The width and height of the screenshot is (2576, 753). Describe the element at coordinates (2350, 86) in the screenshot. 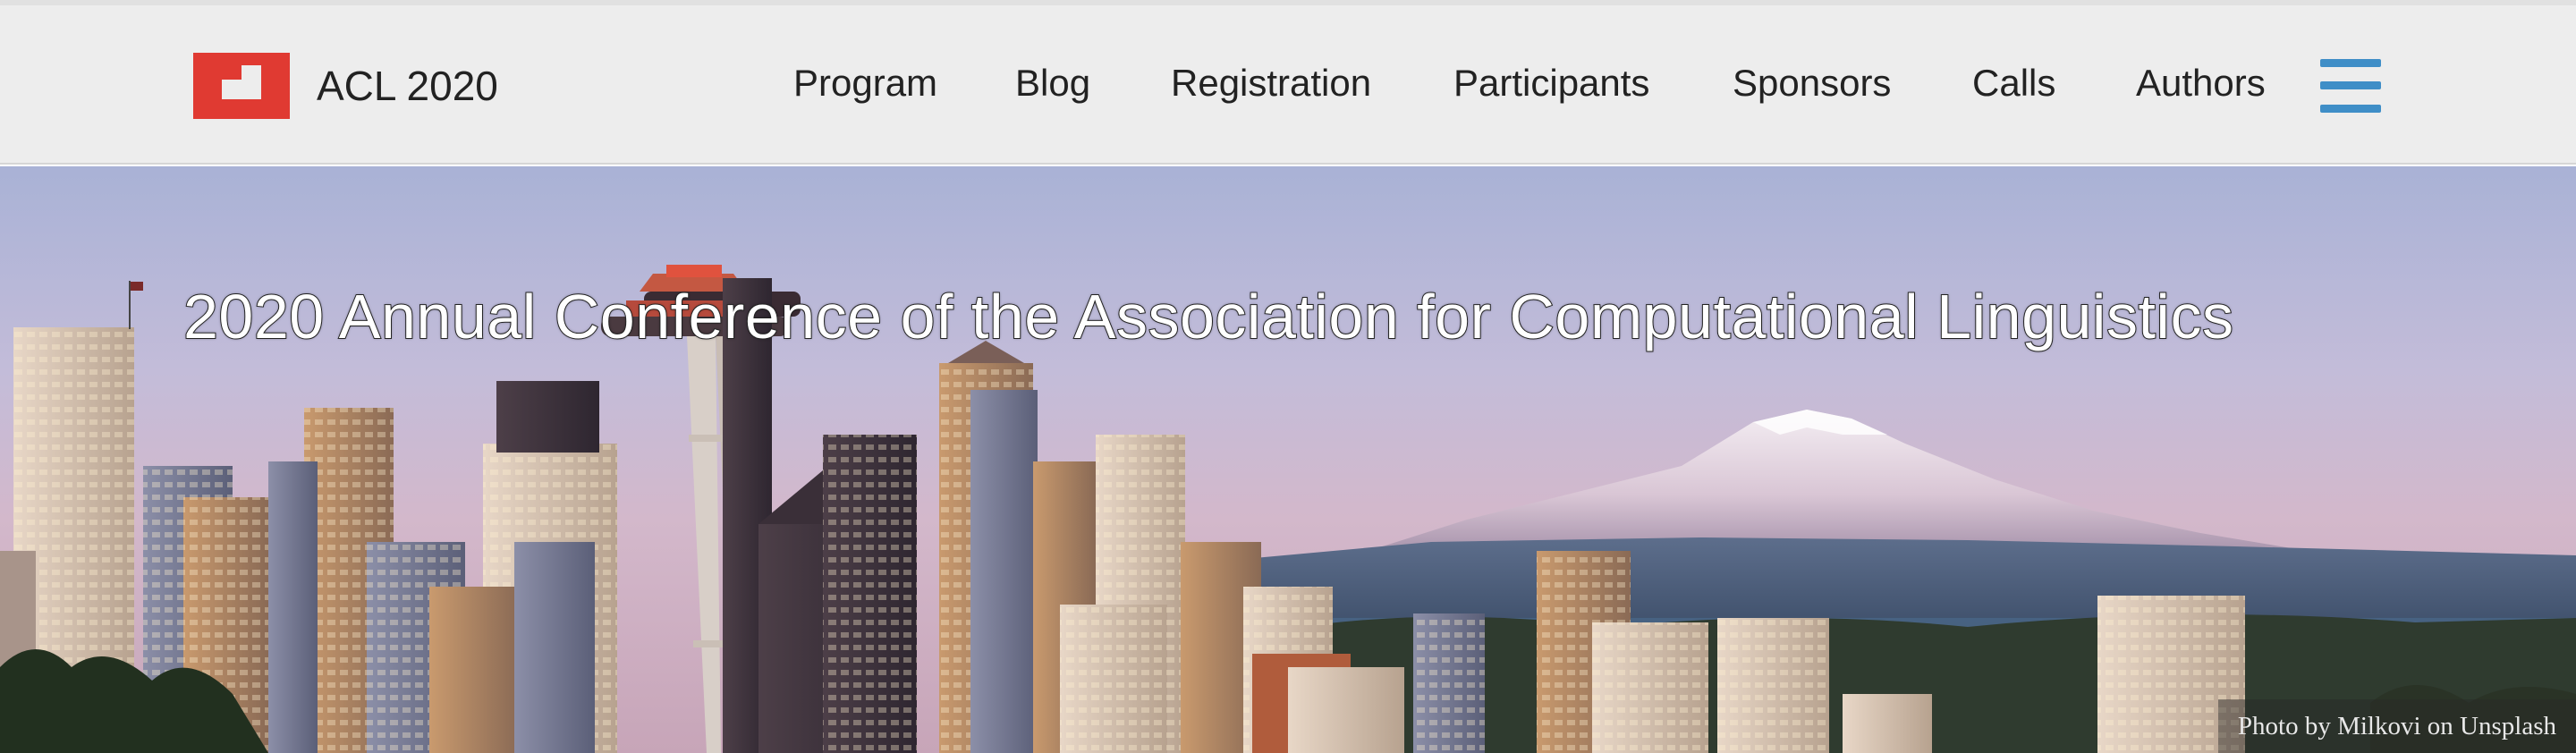

I see `hamburger-menu-icon` at that location.